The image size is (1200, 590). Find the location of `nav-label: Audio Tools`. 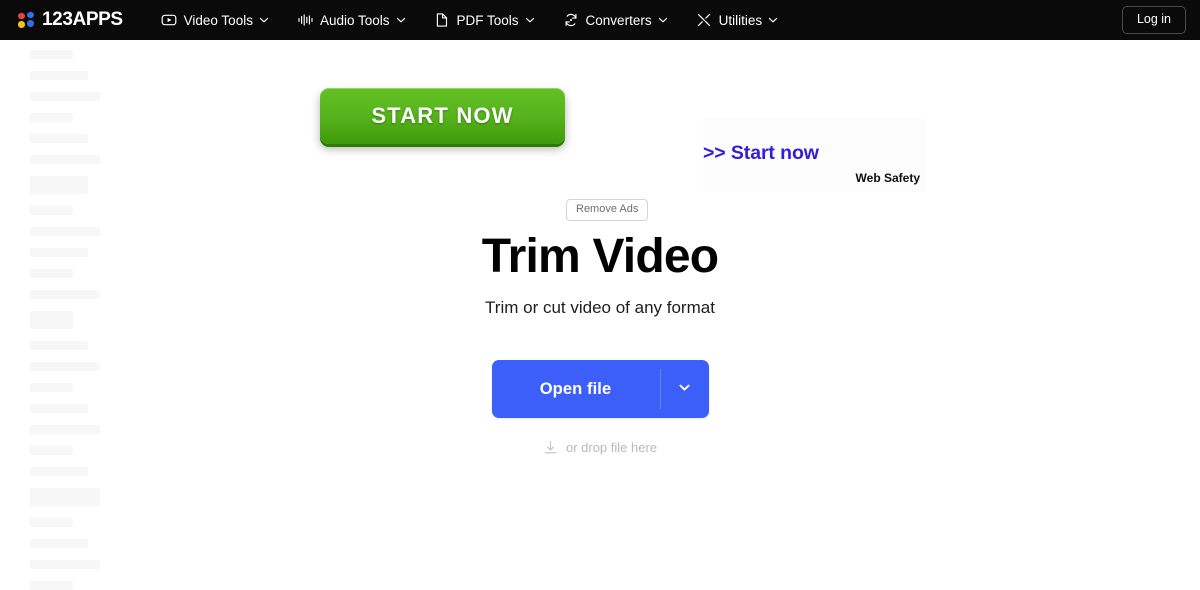

nav-label: Audio Tools is located at coordinates (354, 20).